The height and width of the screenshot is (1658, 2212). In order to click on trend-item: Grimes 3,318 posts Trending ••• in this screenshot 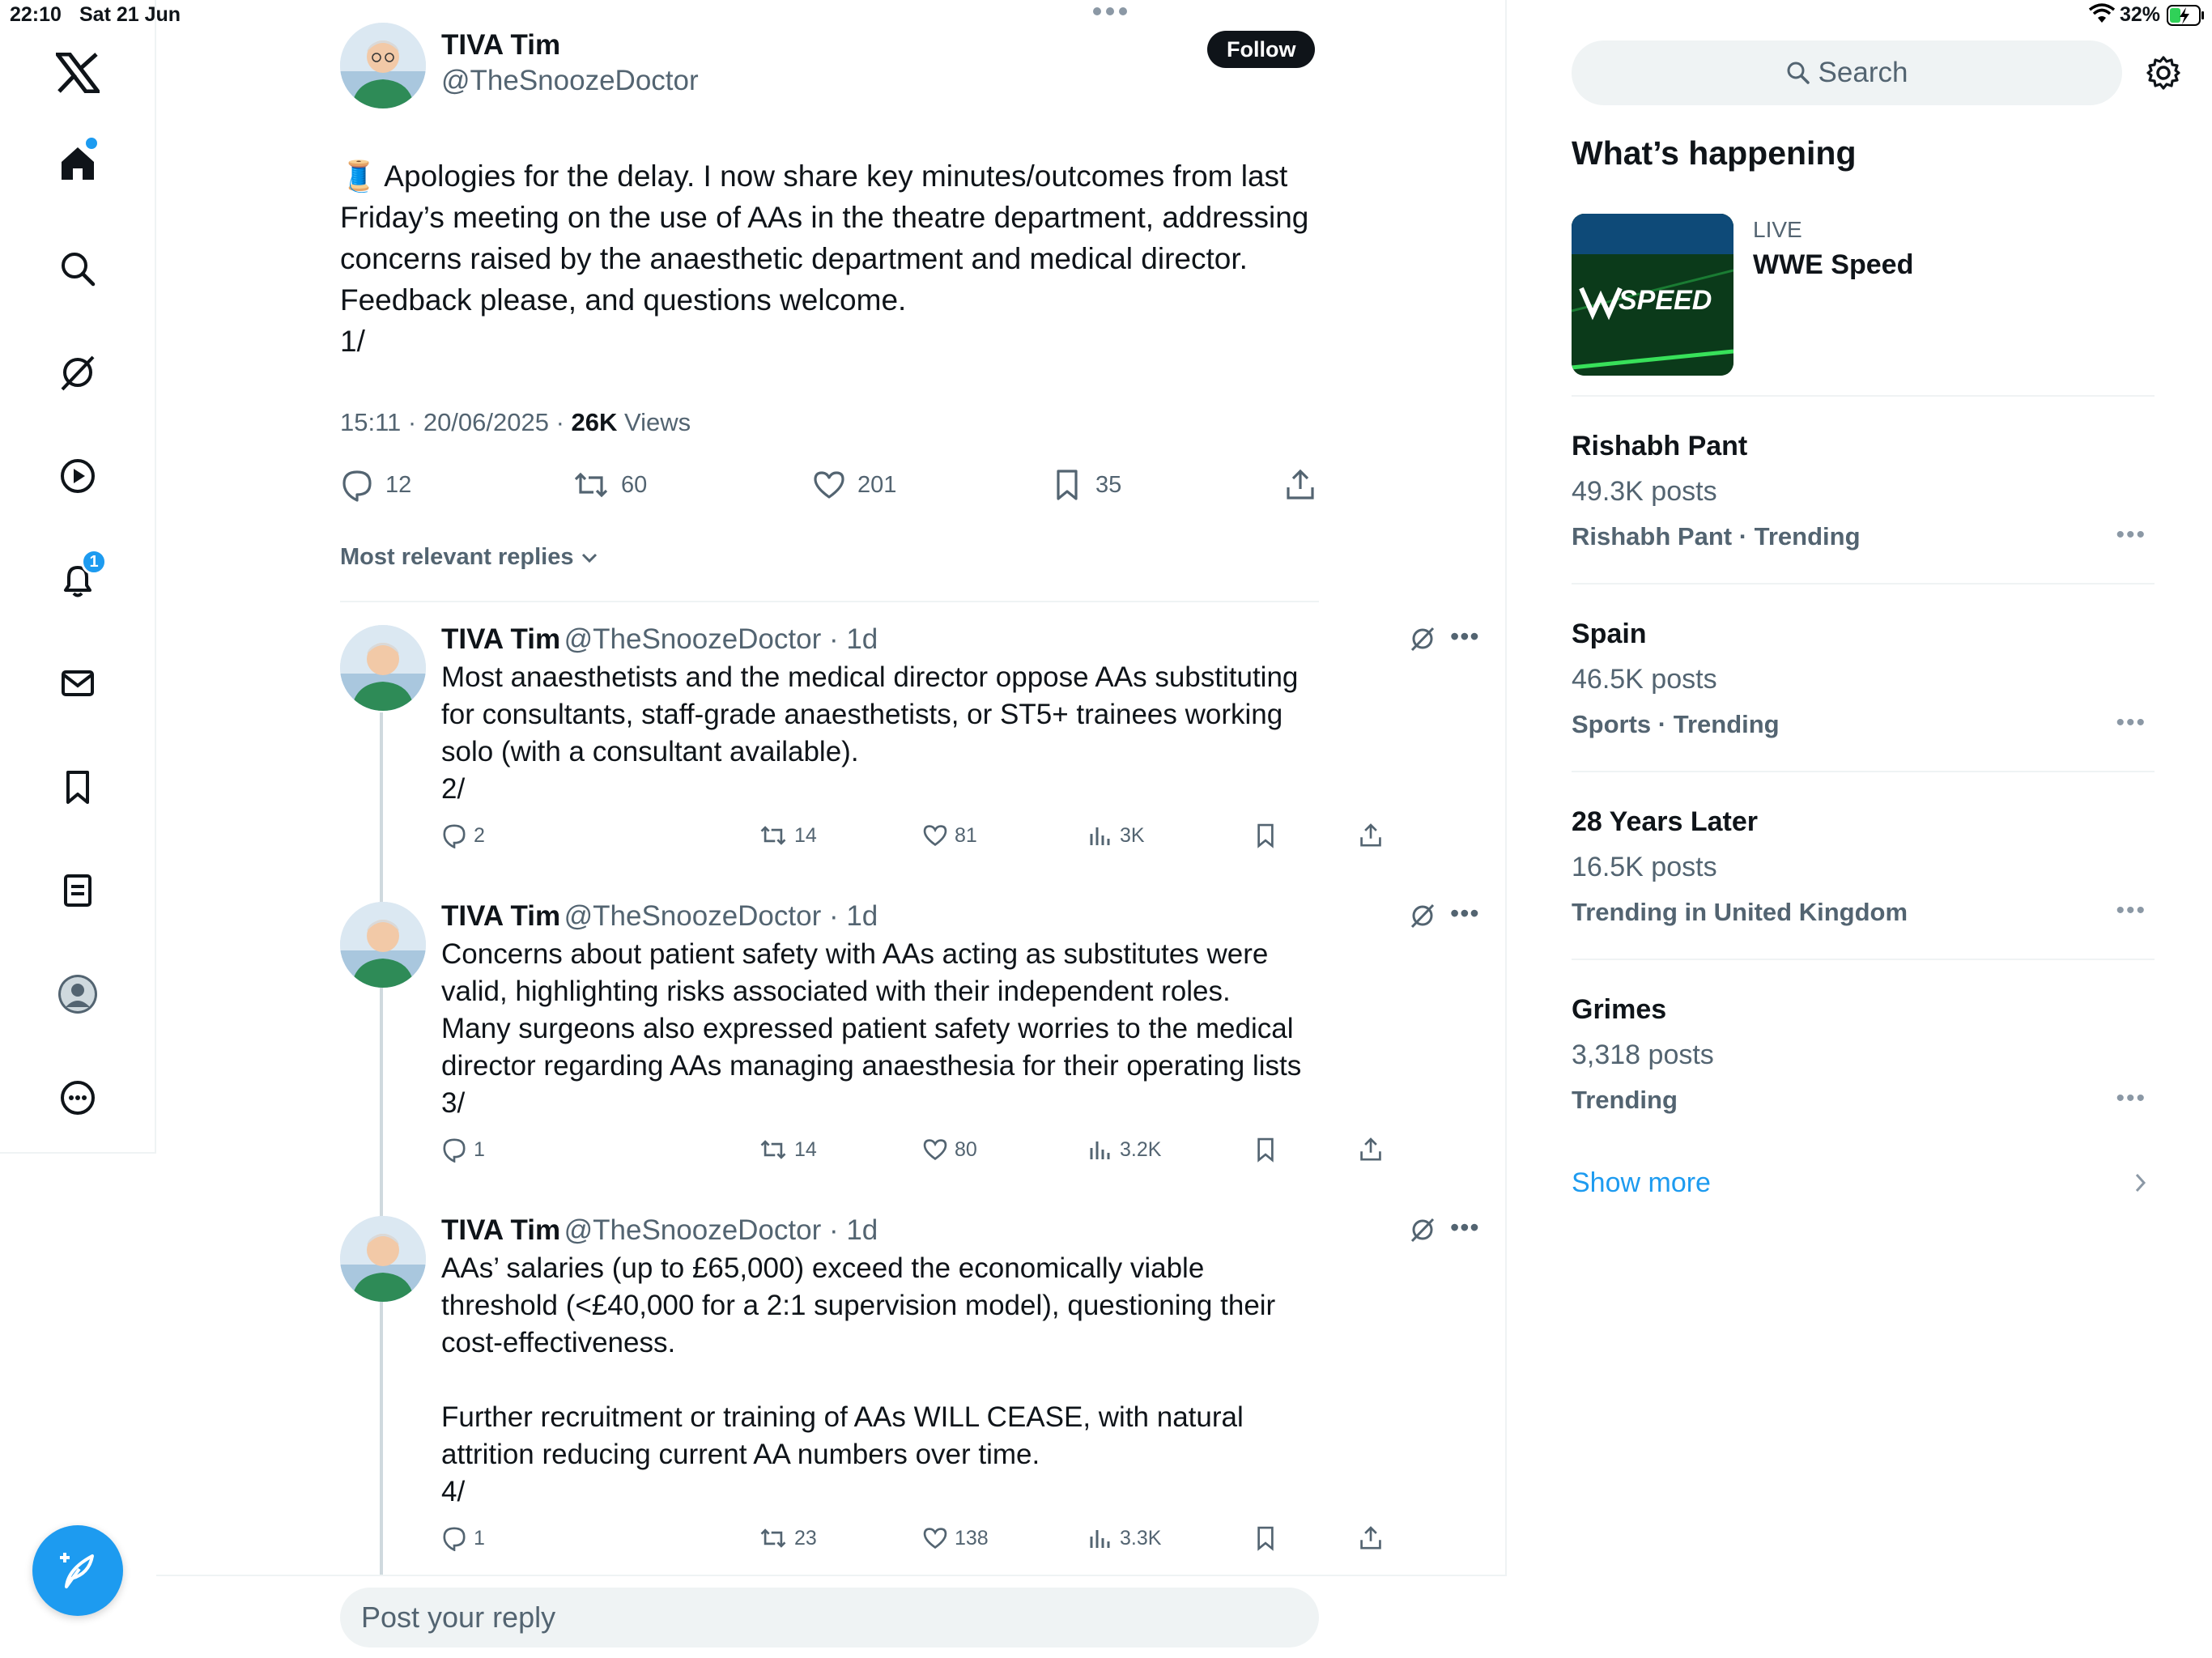, I will do `click(1863, 1054)`.